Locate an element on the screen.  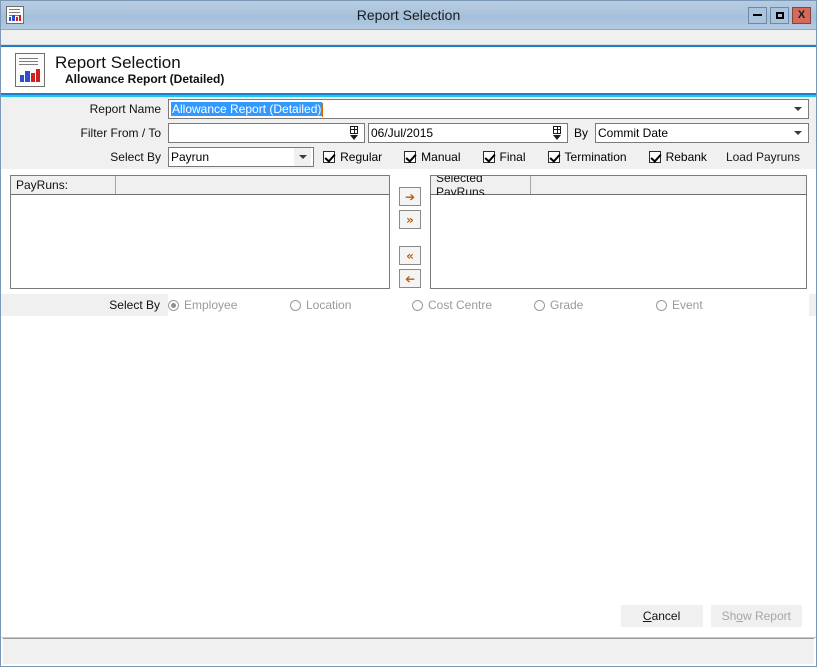
available-payruns-list: PayRuns: is located at coordinates (200, 232).